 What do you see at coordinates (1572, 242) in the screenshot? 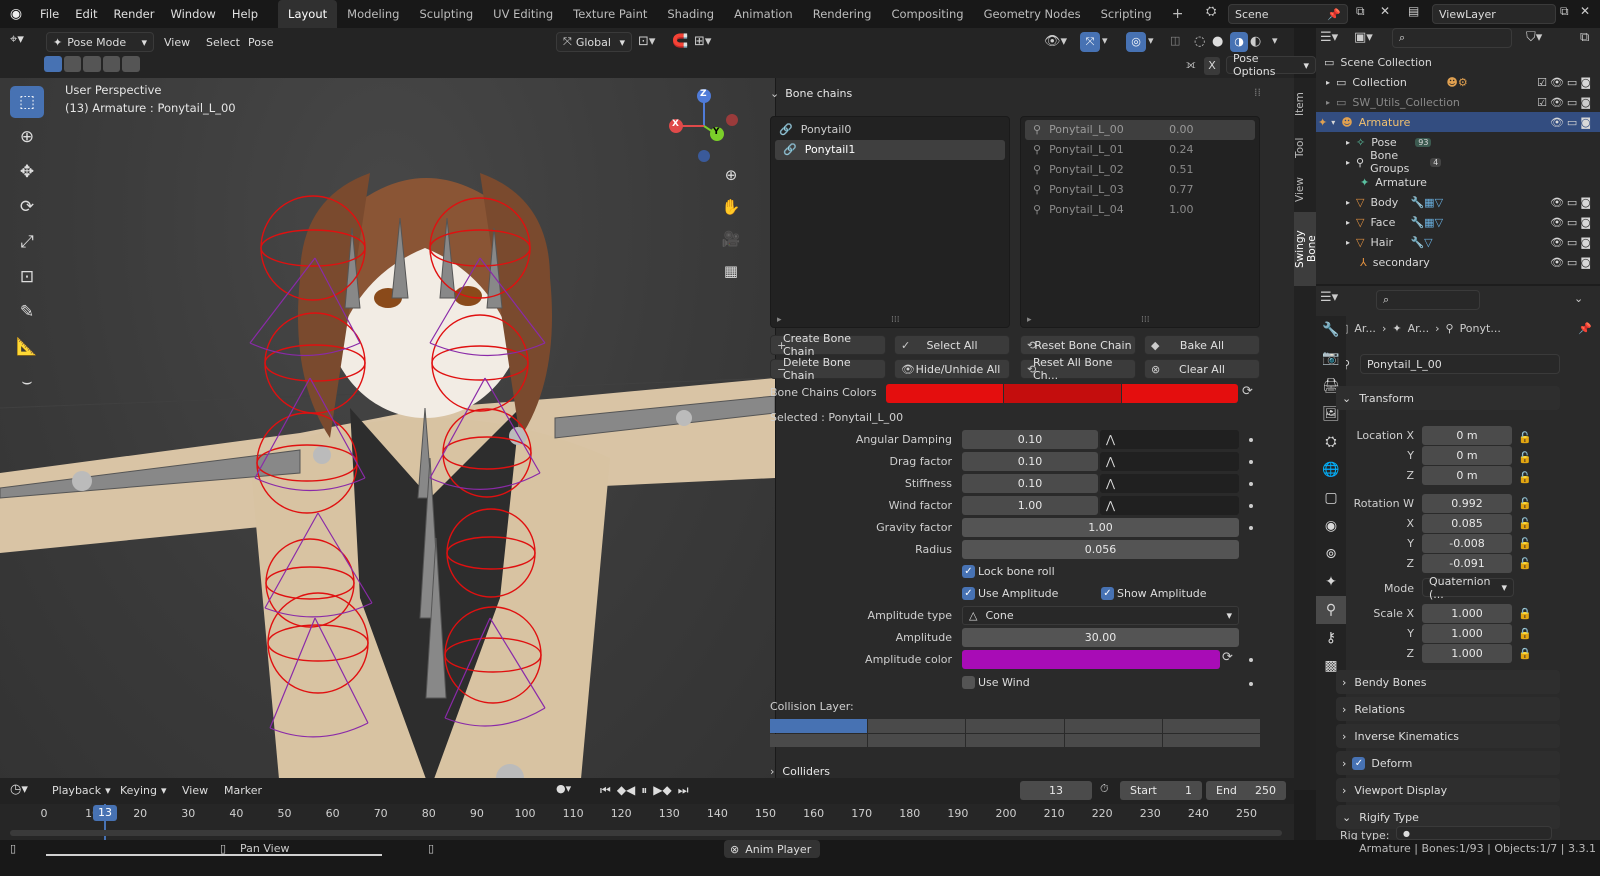
I see `visibility-icons: 👁▭◙` at bounding box center [1572, 242].